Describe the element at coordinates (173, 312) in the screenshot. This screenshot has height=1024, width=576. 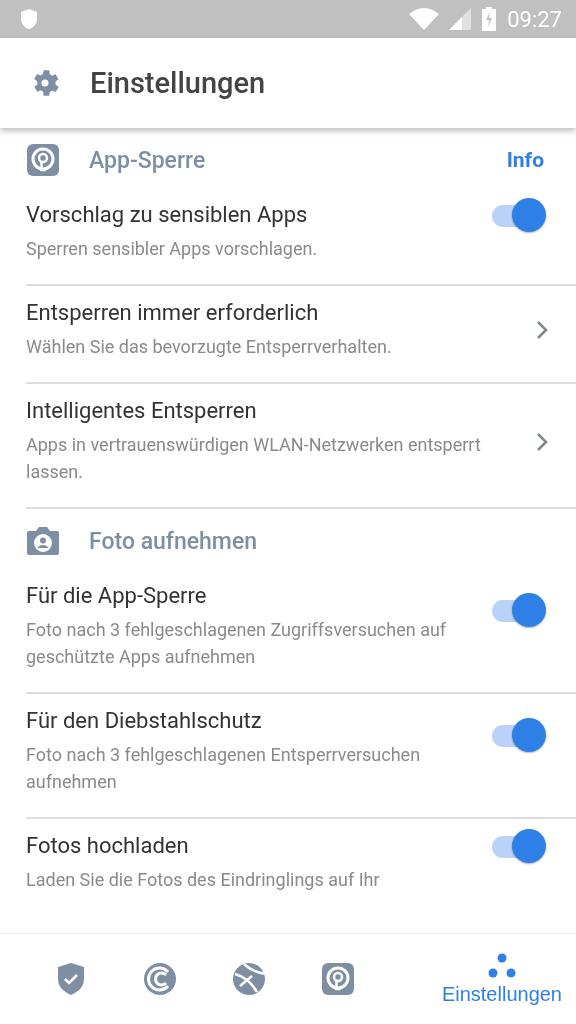
I see `setting-title: Entsperren immer erforderlich` at that location.